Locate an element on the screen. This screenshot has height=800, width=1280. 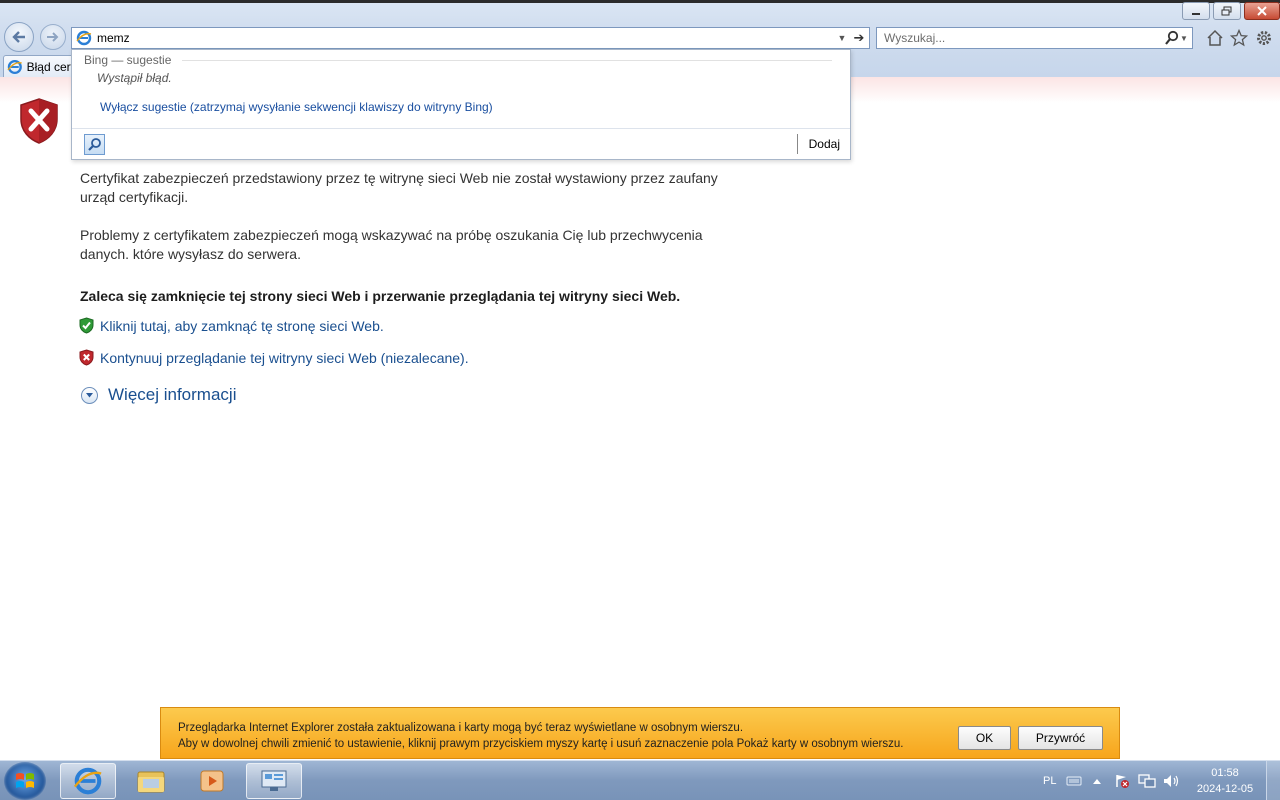
address-bar: memz ▼ ➔ is located at coordinates (470, 38).